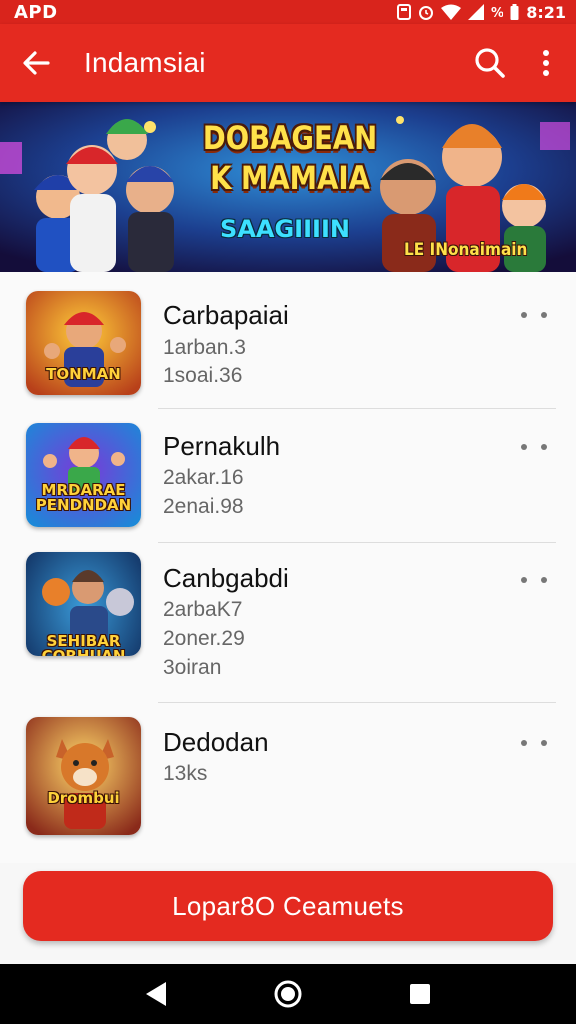  What do you see at coordinates (466, 250) in the screenshot?
I see `banner-tag: LE INonaimain` at bounding box center [466, 250].